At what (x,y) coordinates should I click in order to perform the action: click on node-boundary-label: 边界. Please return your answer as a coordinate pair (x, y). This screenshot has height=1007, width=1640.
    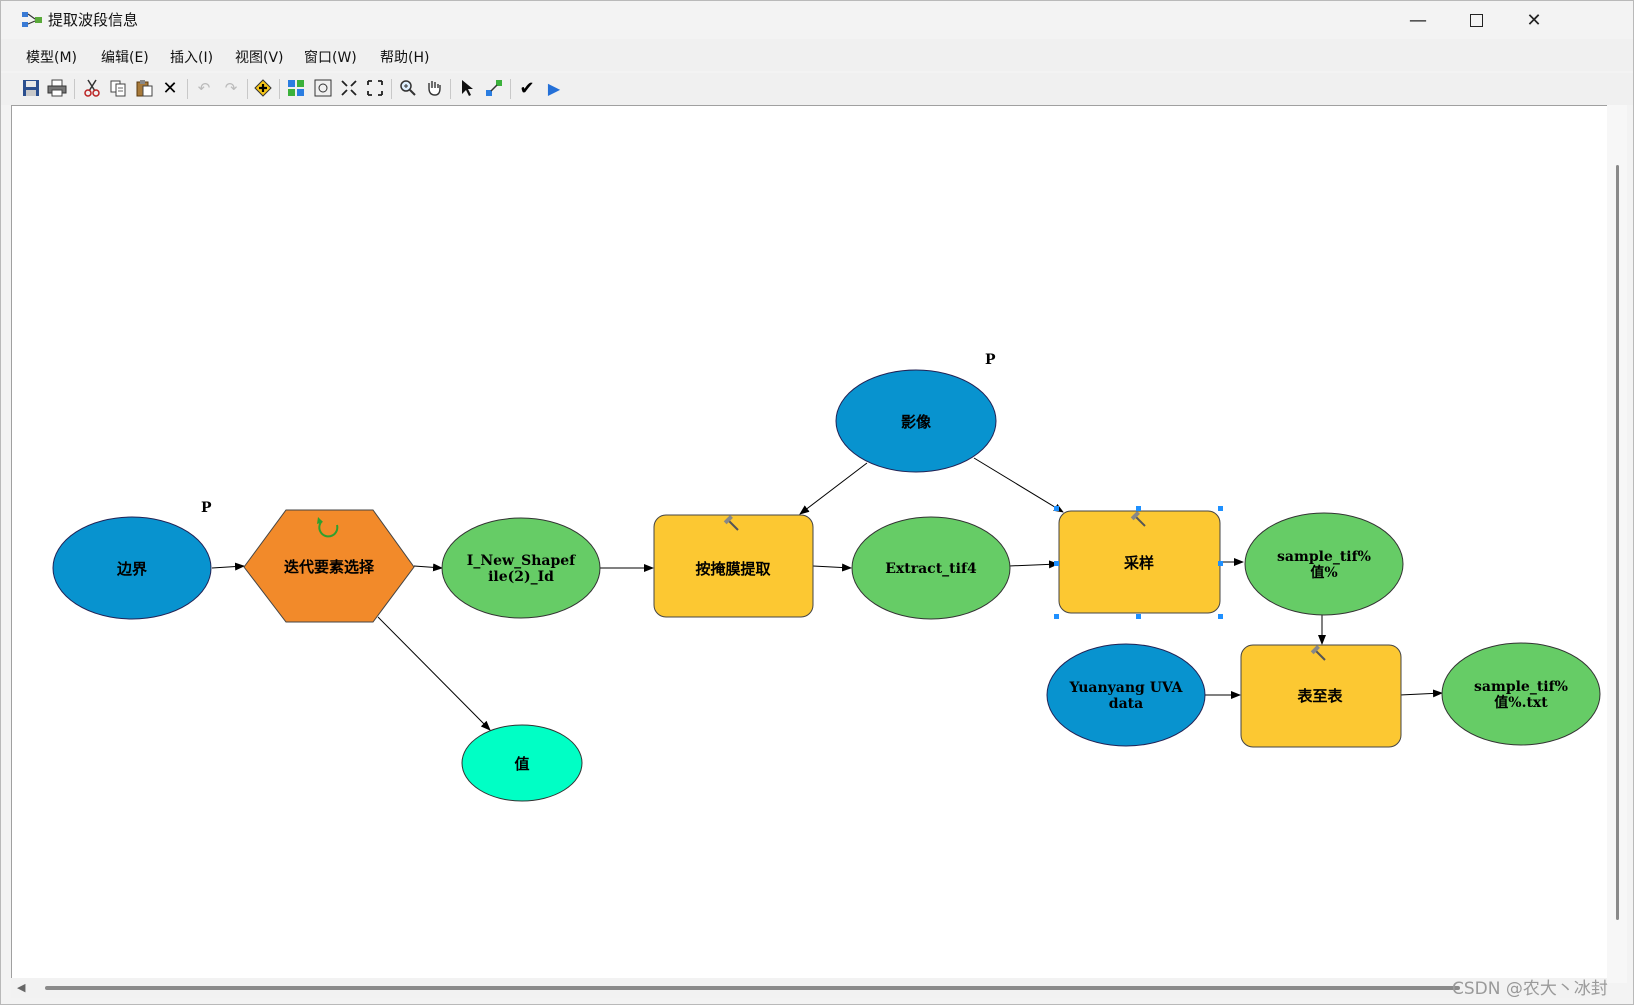
    Looking at the image, I should click on (131, 569).